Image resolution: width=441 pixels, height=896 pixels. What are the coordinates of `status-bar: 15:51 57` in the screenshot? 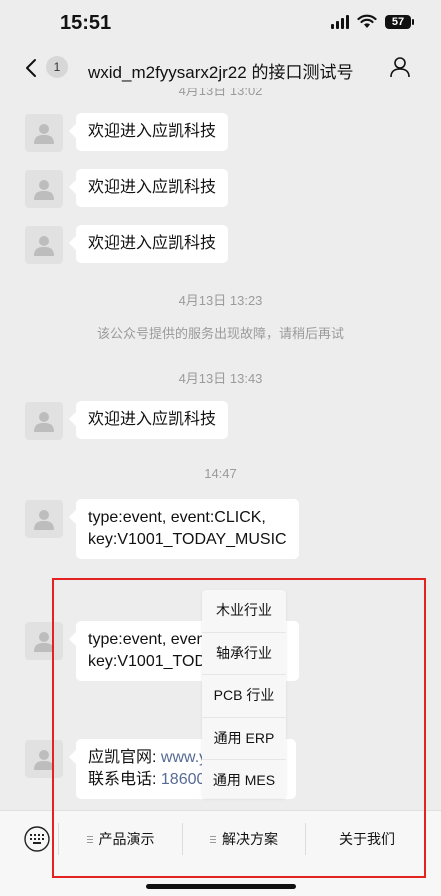 It's located at (220, 24).